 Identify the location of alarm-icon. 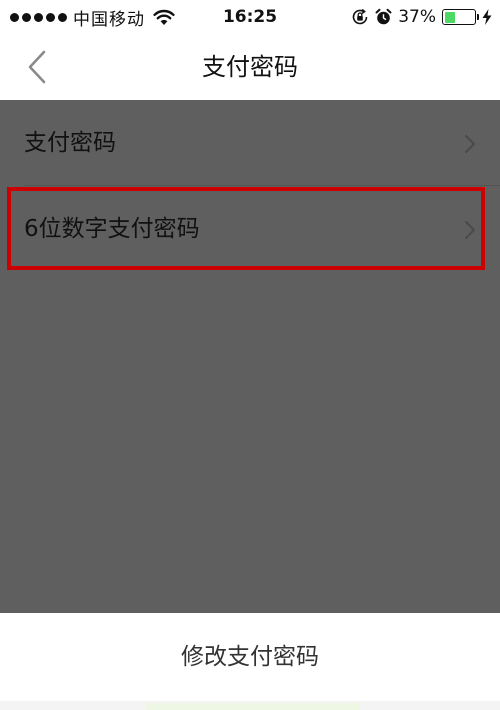
(383, 16).